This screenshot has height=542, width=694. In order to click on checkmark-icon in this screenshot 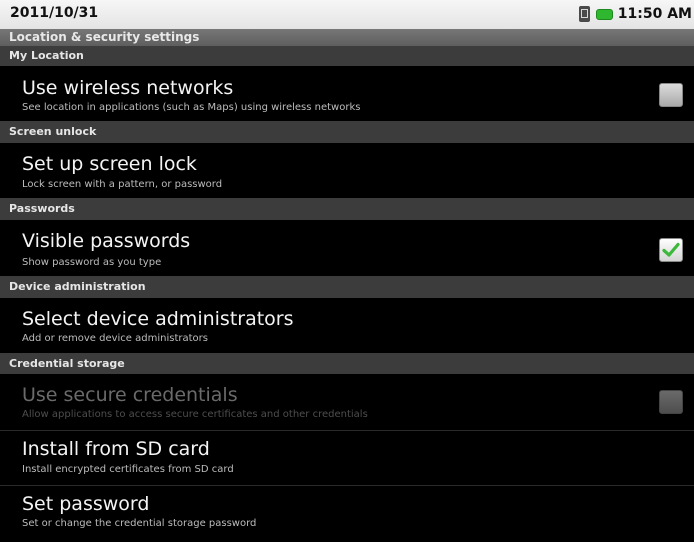, I will do `click(671, 249)`.